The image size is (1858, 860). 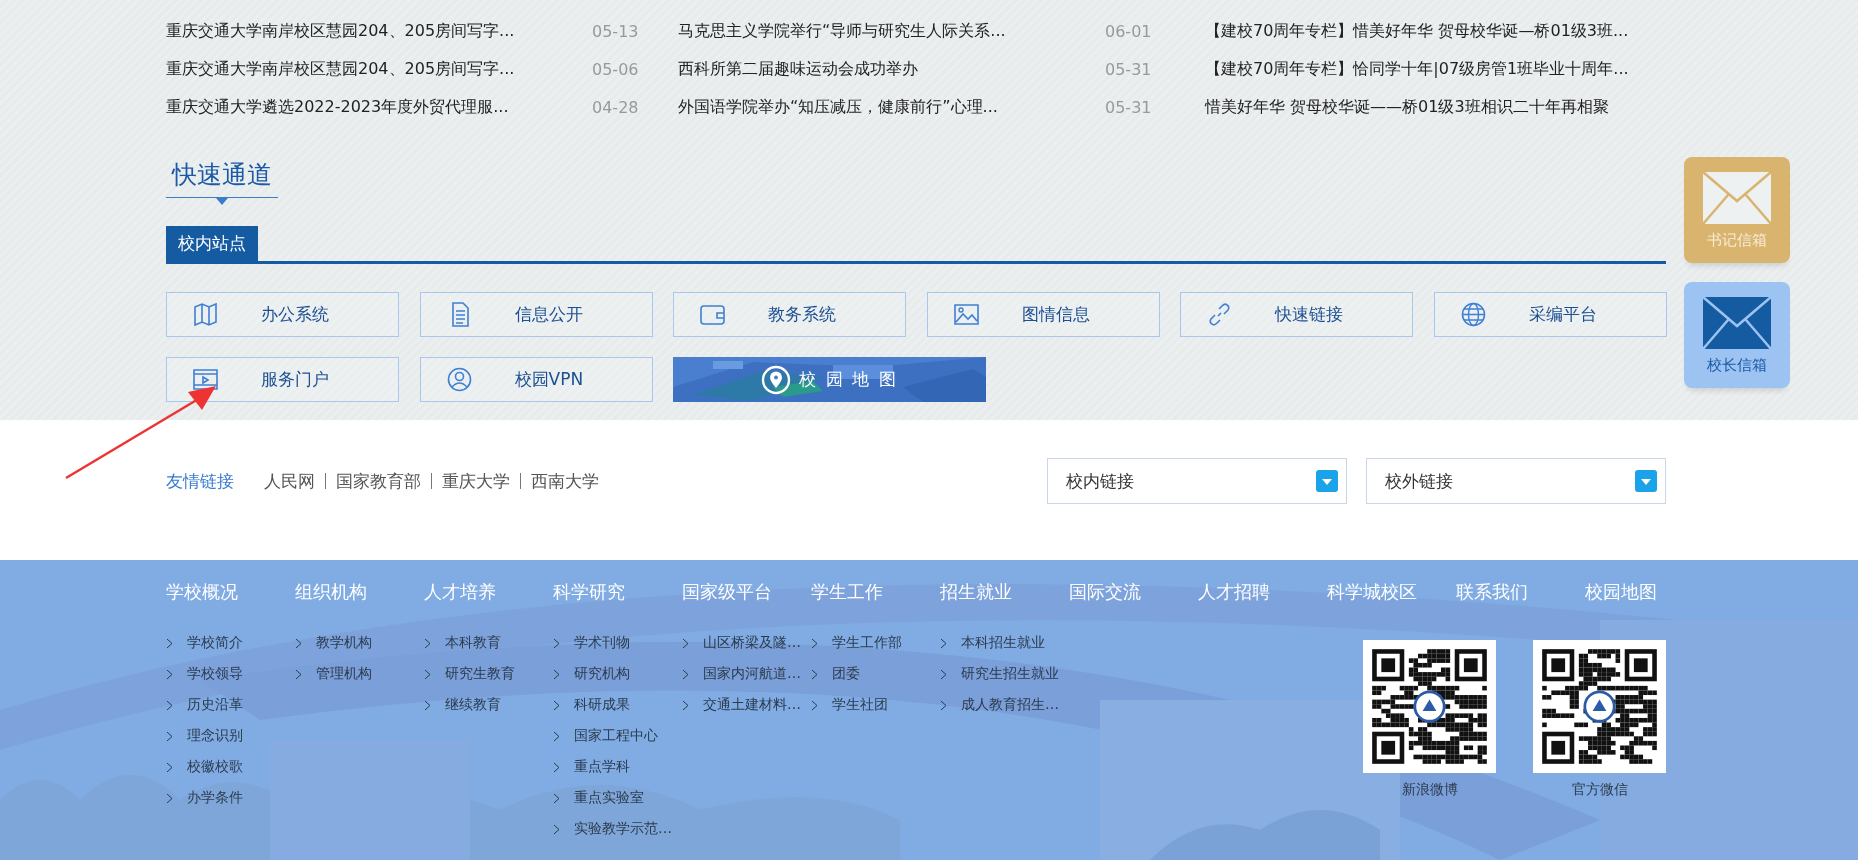 I want to click on footer-link: 学校简介, so click(x=215, y=643).